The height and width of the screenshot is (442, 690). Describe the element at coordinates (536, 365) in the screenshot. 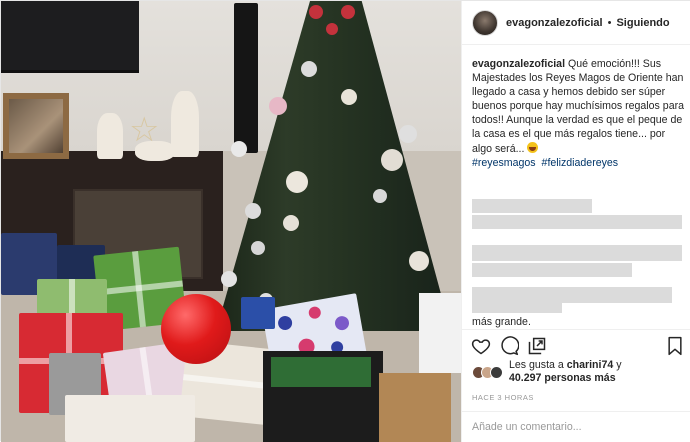

I see `likes-prefix: Les gusta a` at that location.